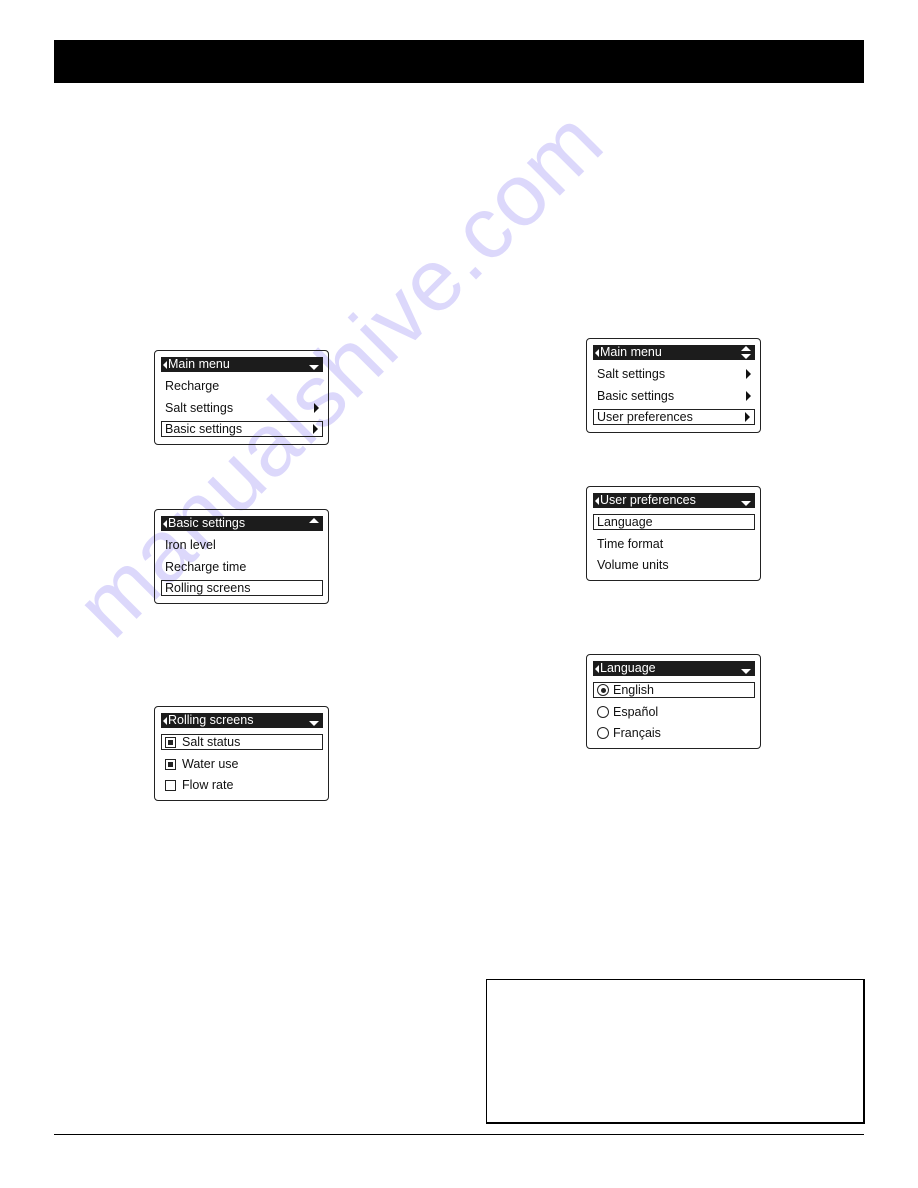 Image resolution: width=918 pixels, height=1188 pixels. I want to click on screen-title-bar: Basic settings, so click(242, 523).